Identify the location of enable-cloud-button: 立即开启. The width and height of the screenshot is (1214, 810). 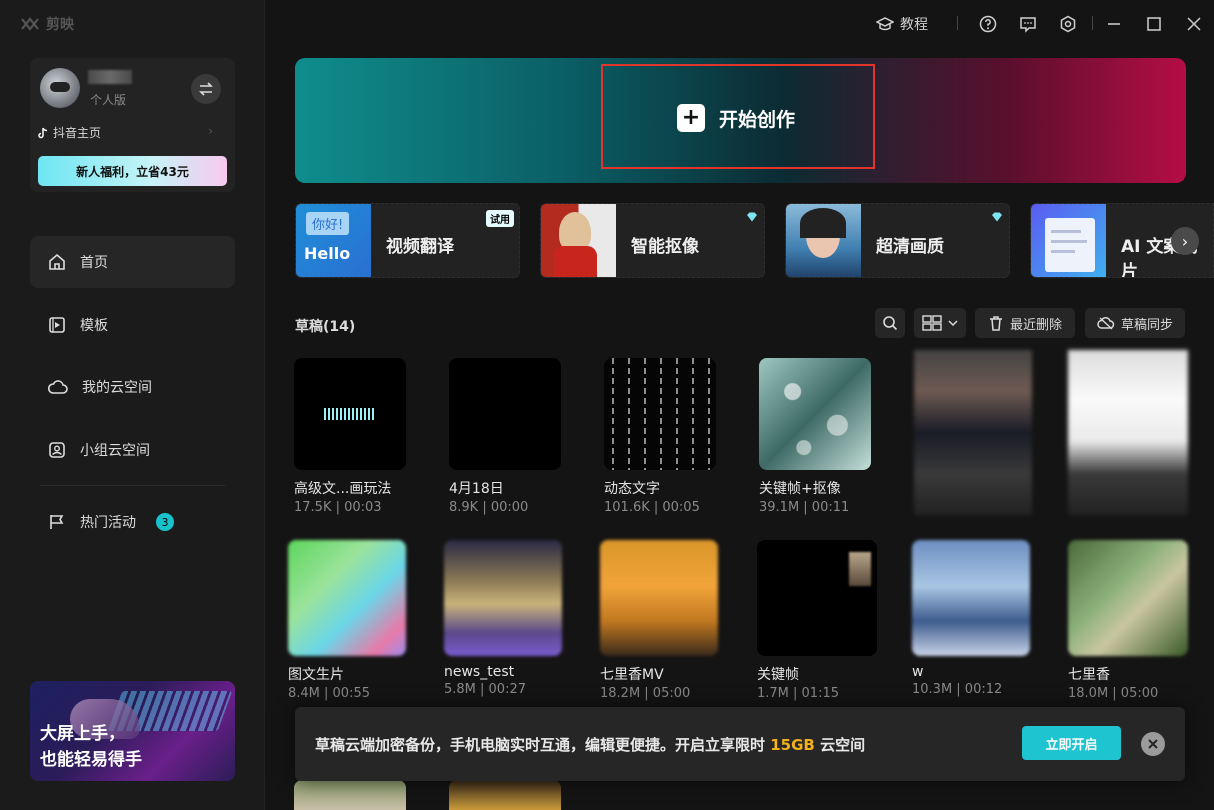
(1071, 743).